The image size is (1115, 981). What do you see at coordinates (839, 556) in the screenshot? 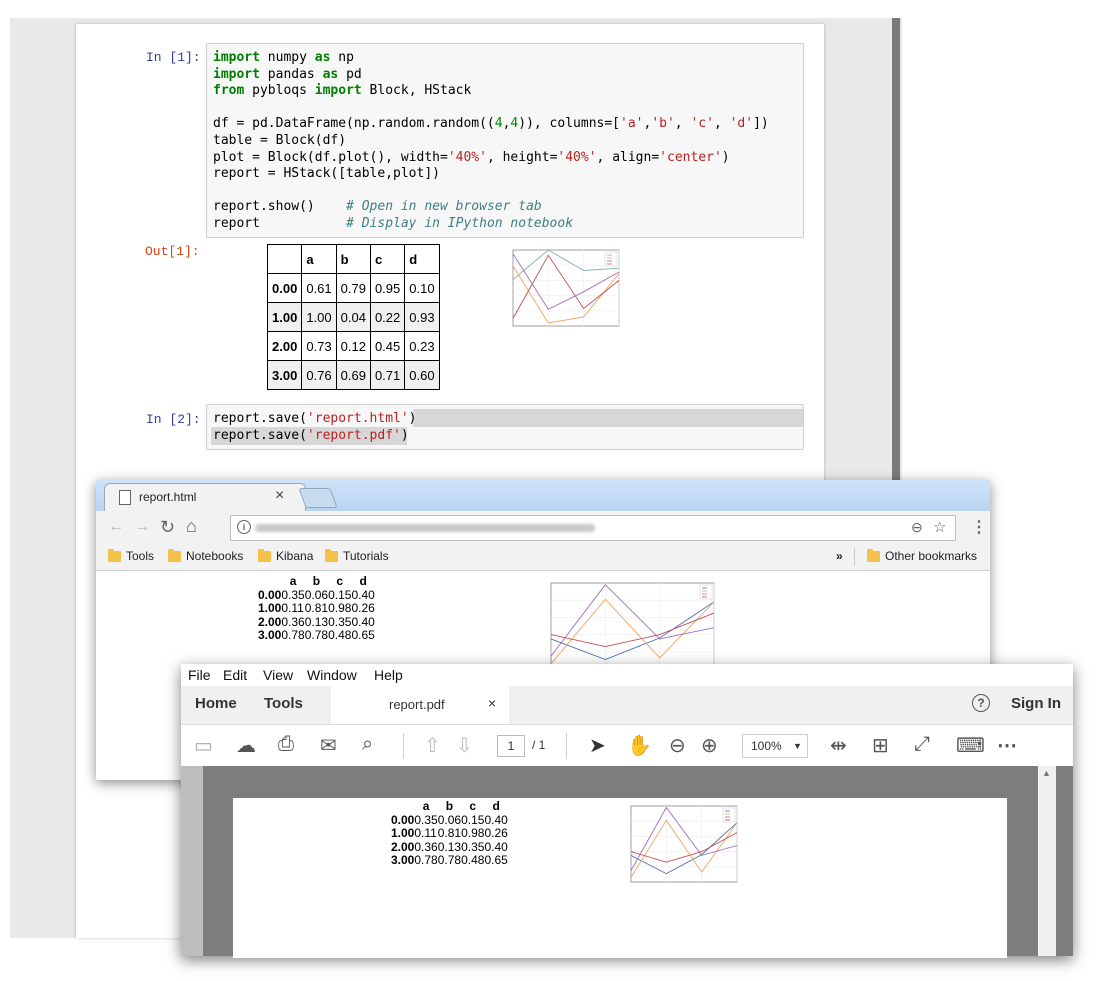
I see `bookmarks-overflow: »` at bounding box center [839, 556].